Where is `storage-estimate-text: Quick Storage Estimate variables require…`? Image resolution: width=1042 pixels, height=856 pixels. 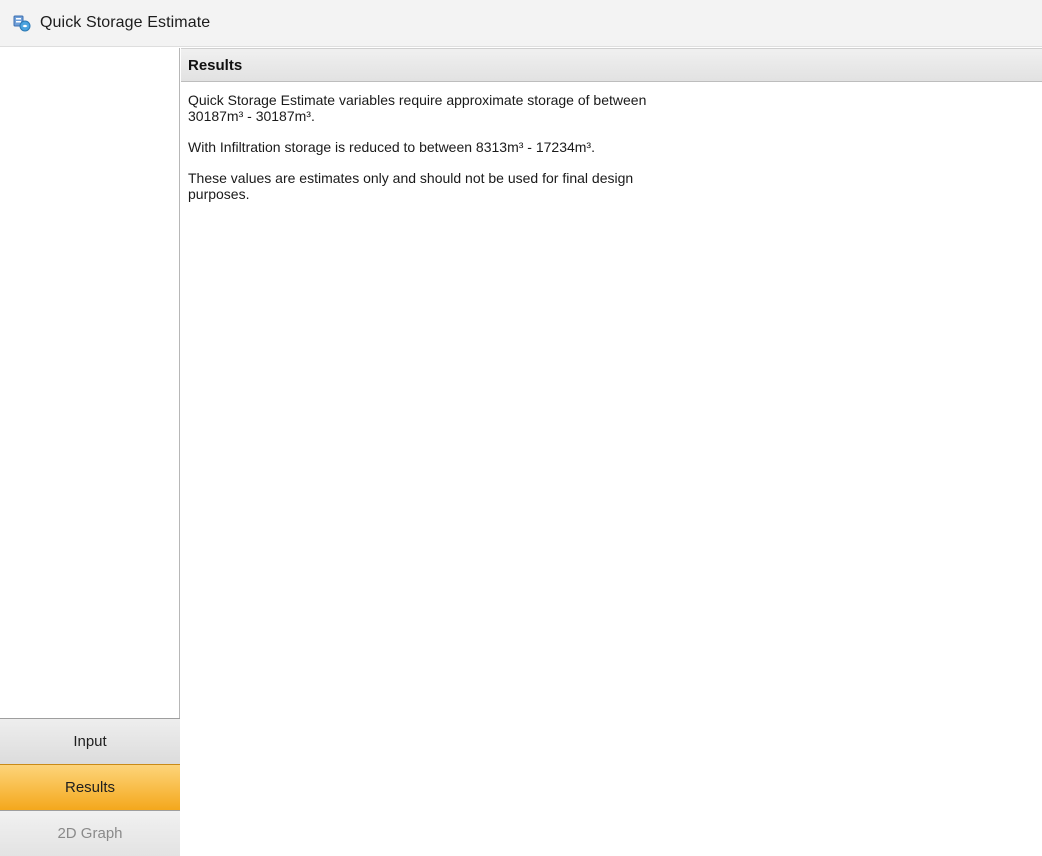 storage-estimate-text: Quick Storage Estimate variables require… is located at coordinates (417, 108).